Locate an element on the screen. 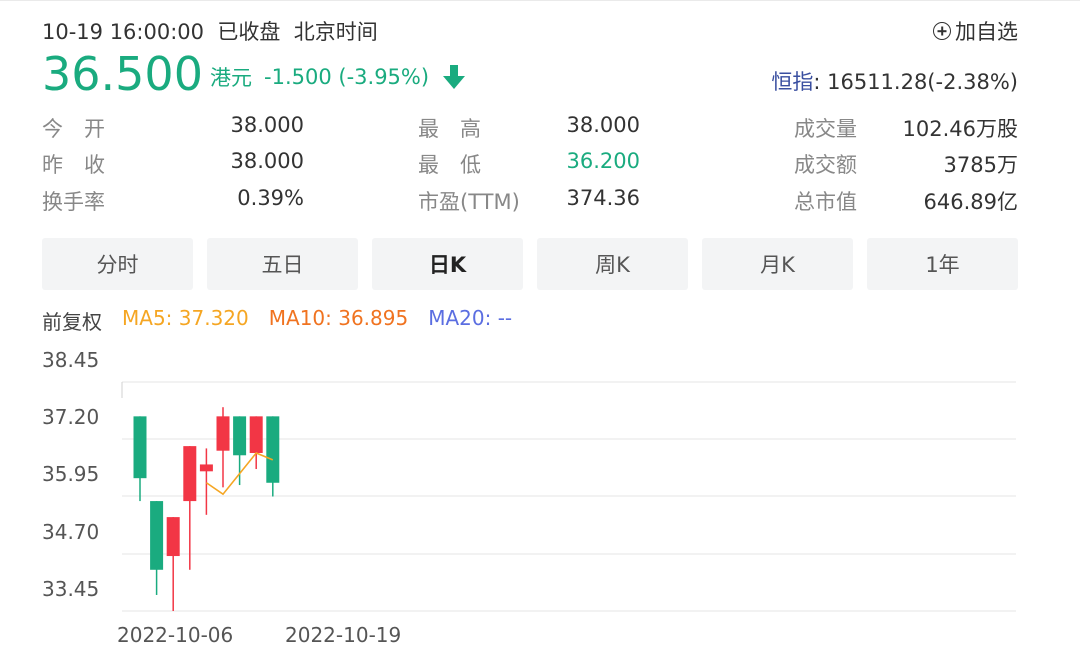  stat-label-open: 今 开 is located at coordinates (73, 129).